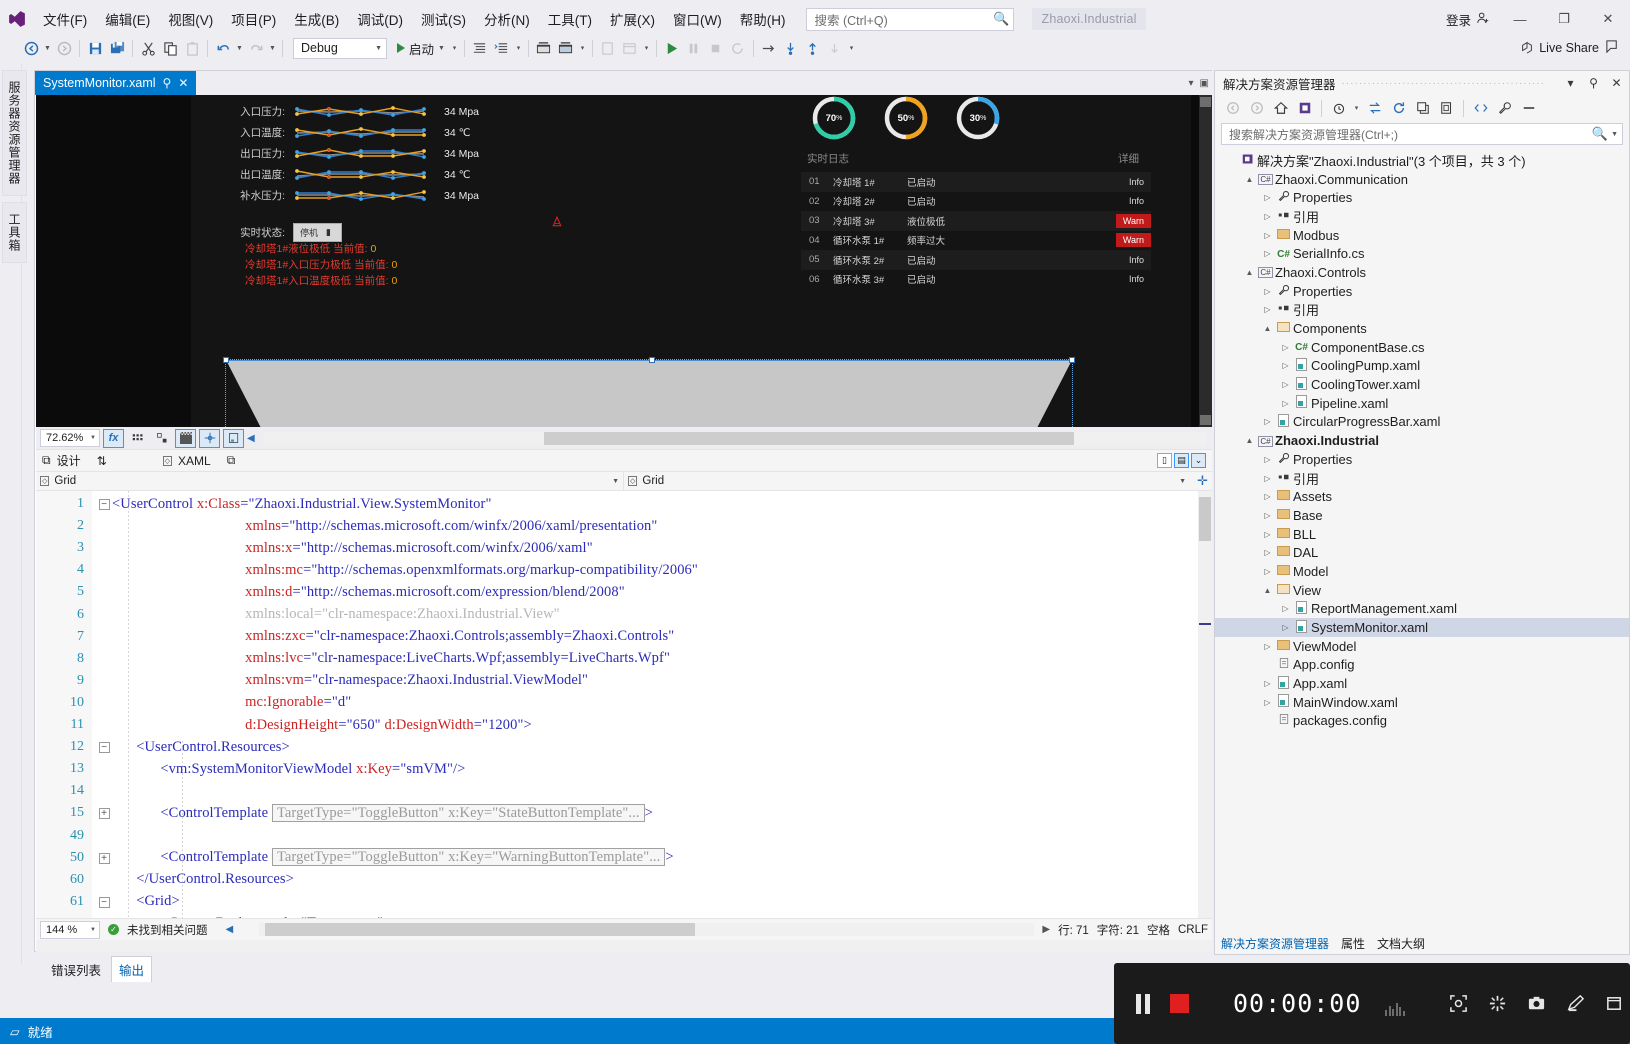  I want to click on scroll-left-arrow: ◀, so click(230, 929).